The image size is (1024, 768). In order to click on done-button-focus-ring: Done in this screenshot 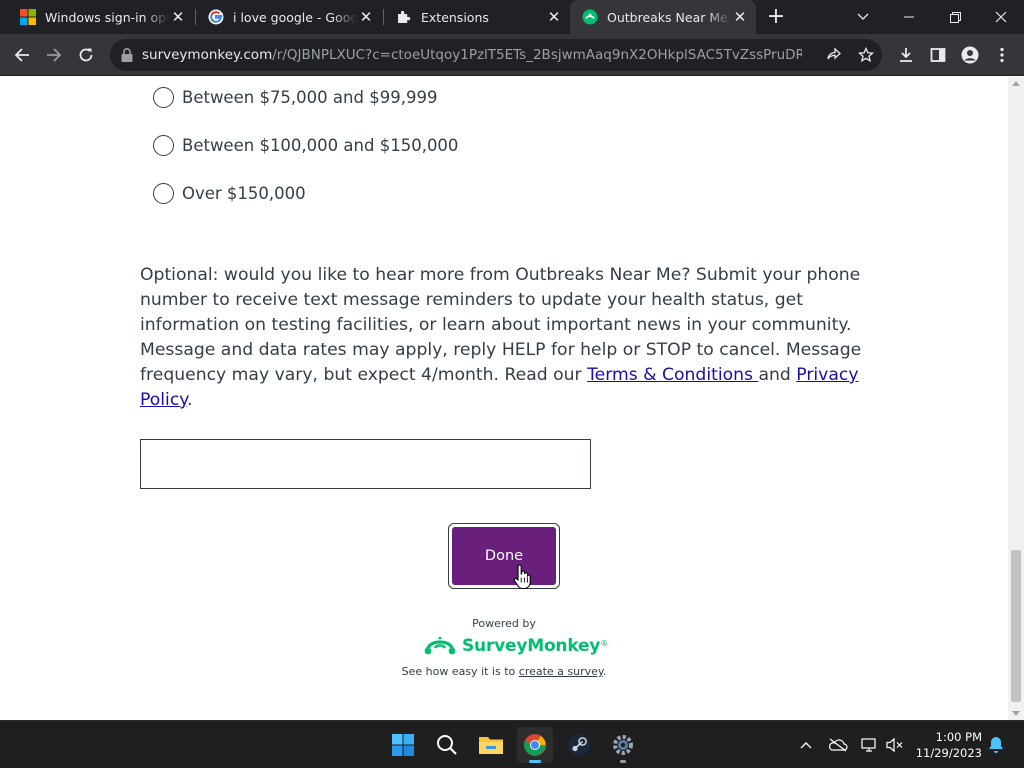, I will do `click(504, 556)`.